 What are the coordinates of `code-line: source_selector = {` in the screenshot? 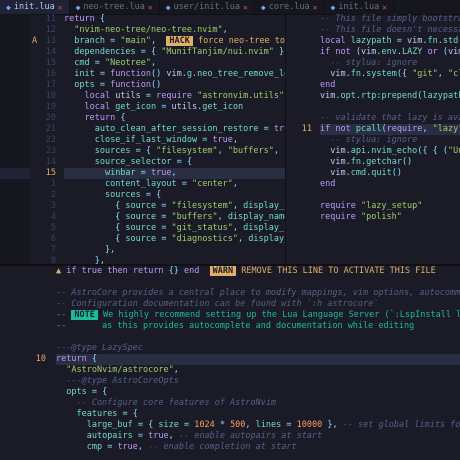 It's located at (174, 162).